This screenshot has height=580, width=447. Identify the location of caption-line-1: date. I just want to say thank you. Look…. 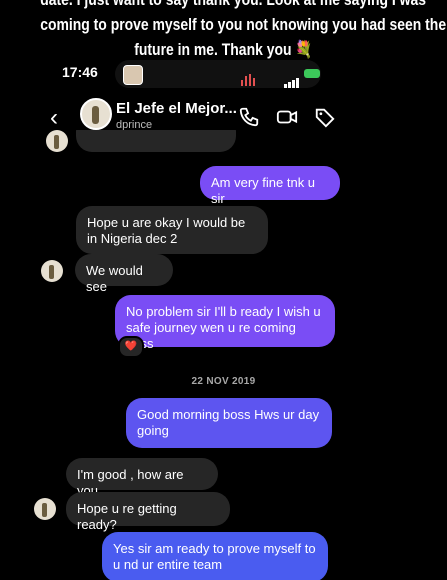
(233, 6).